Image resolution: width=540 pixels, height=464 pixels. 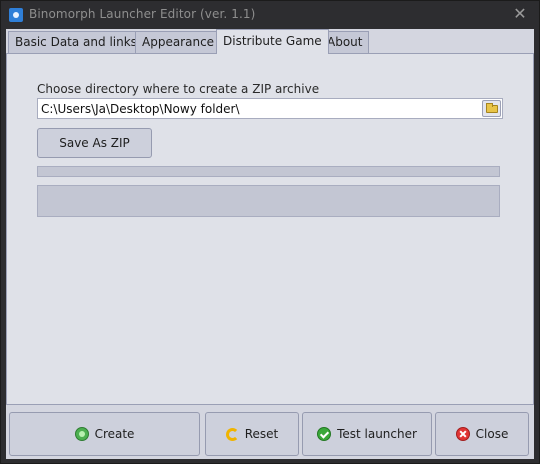 What do you see at coordinates (114, 434) in the screenshot?
I see `create-label: Create` at bounding box center [114, 434].